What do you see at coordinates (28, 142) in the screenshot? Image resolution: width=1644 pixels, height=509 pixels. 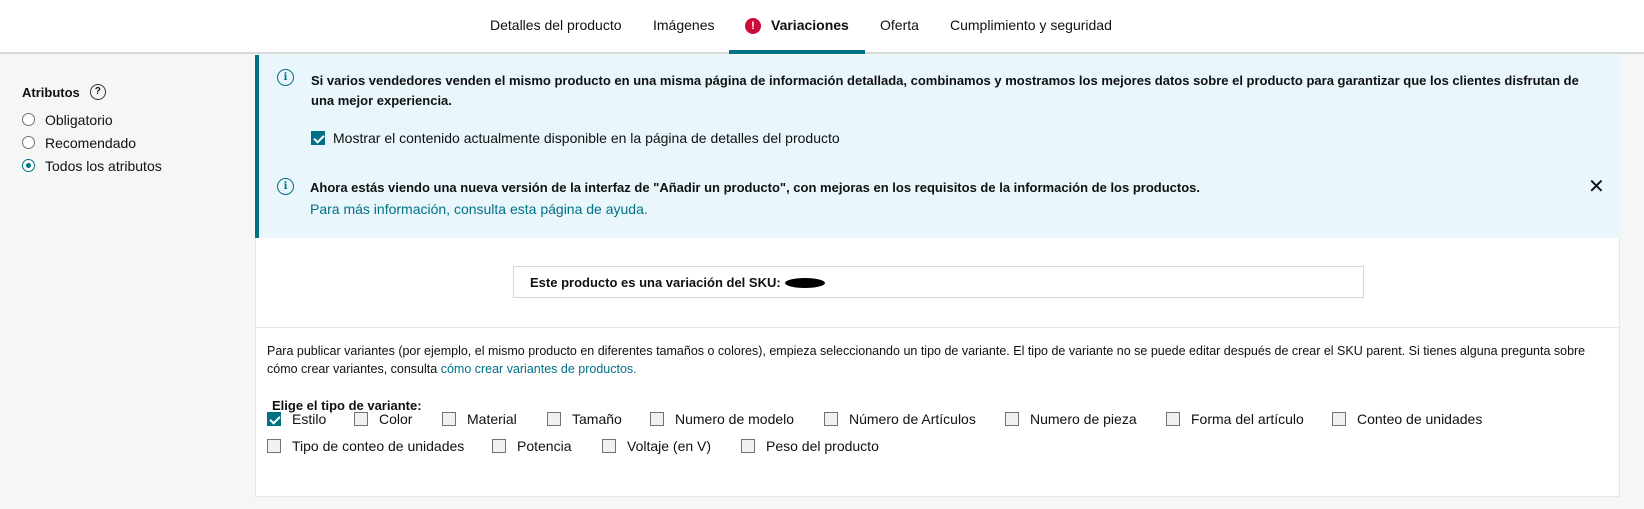 I see `radio-recommended-circle` at bounding box center [28, 142].